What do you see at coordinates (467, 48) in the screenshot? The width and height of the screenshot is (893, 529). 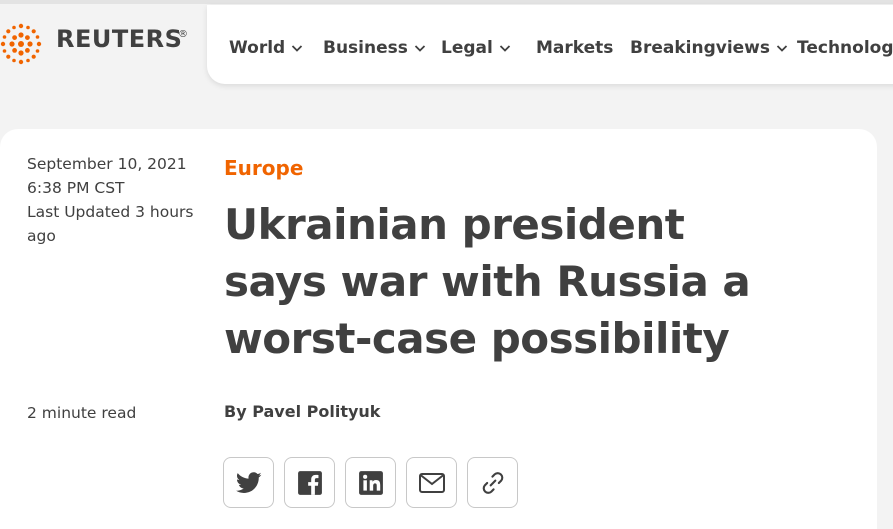 I see `nav-item-label: Legal` at bounding box center [467, 48].